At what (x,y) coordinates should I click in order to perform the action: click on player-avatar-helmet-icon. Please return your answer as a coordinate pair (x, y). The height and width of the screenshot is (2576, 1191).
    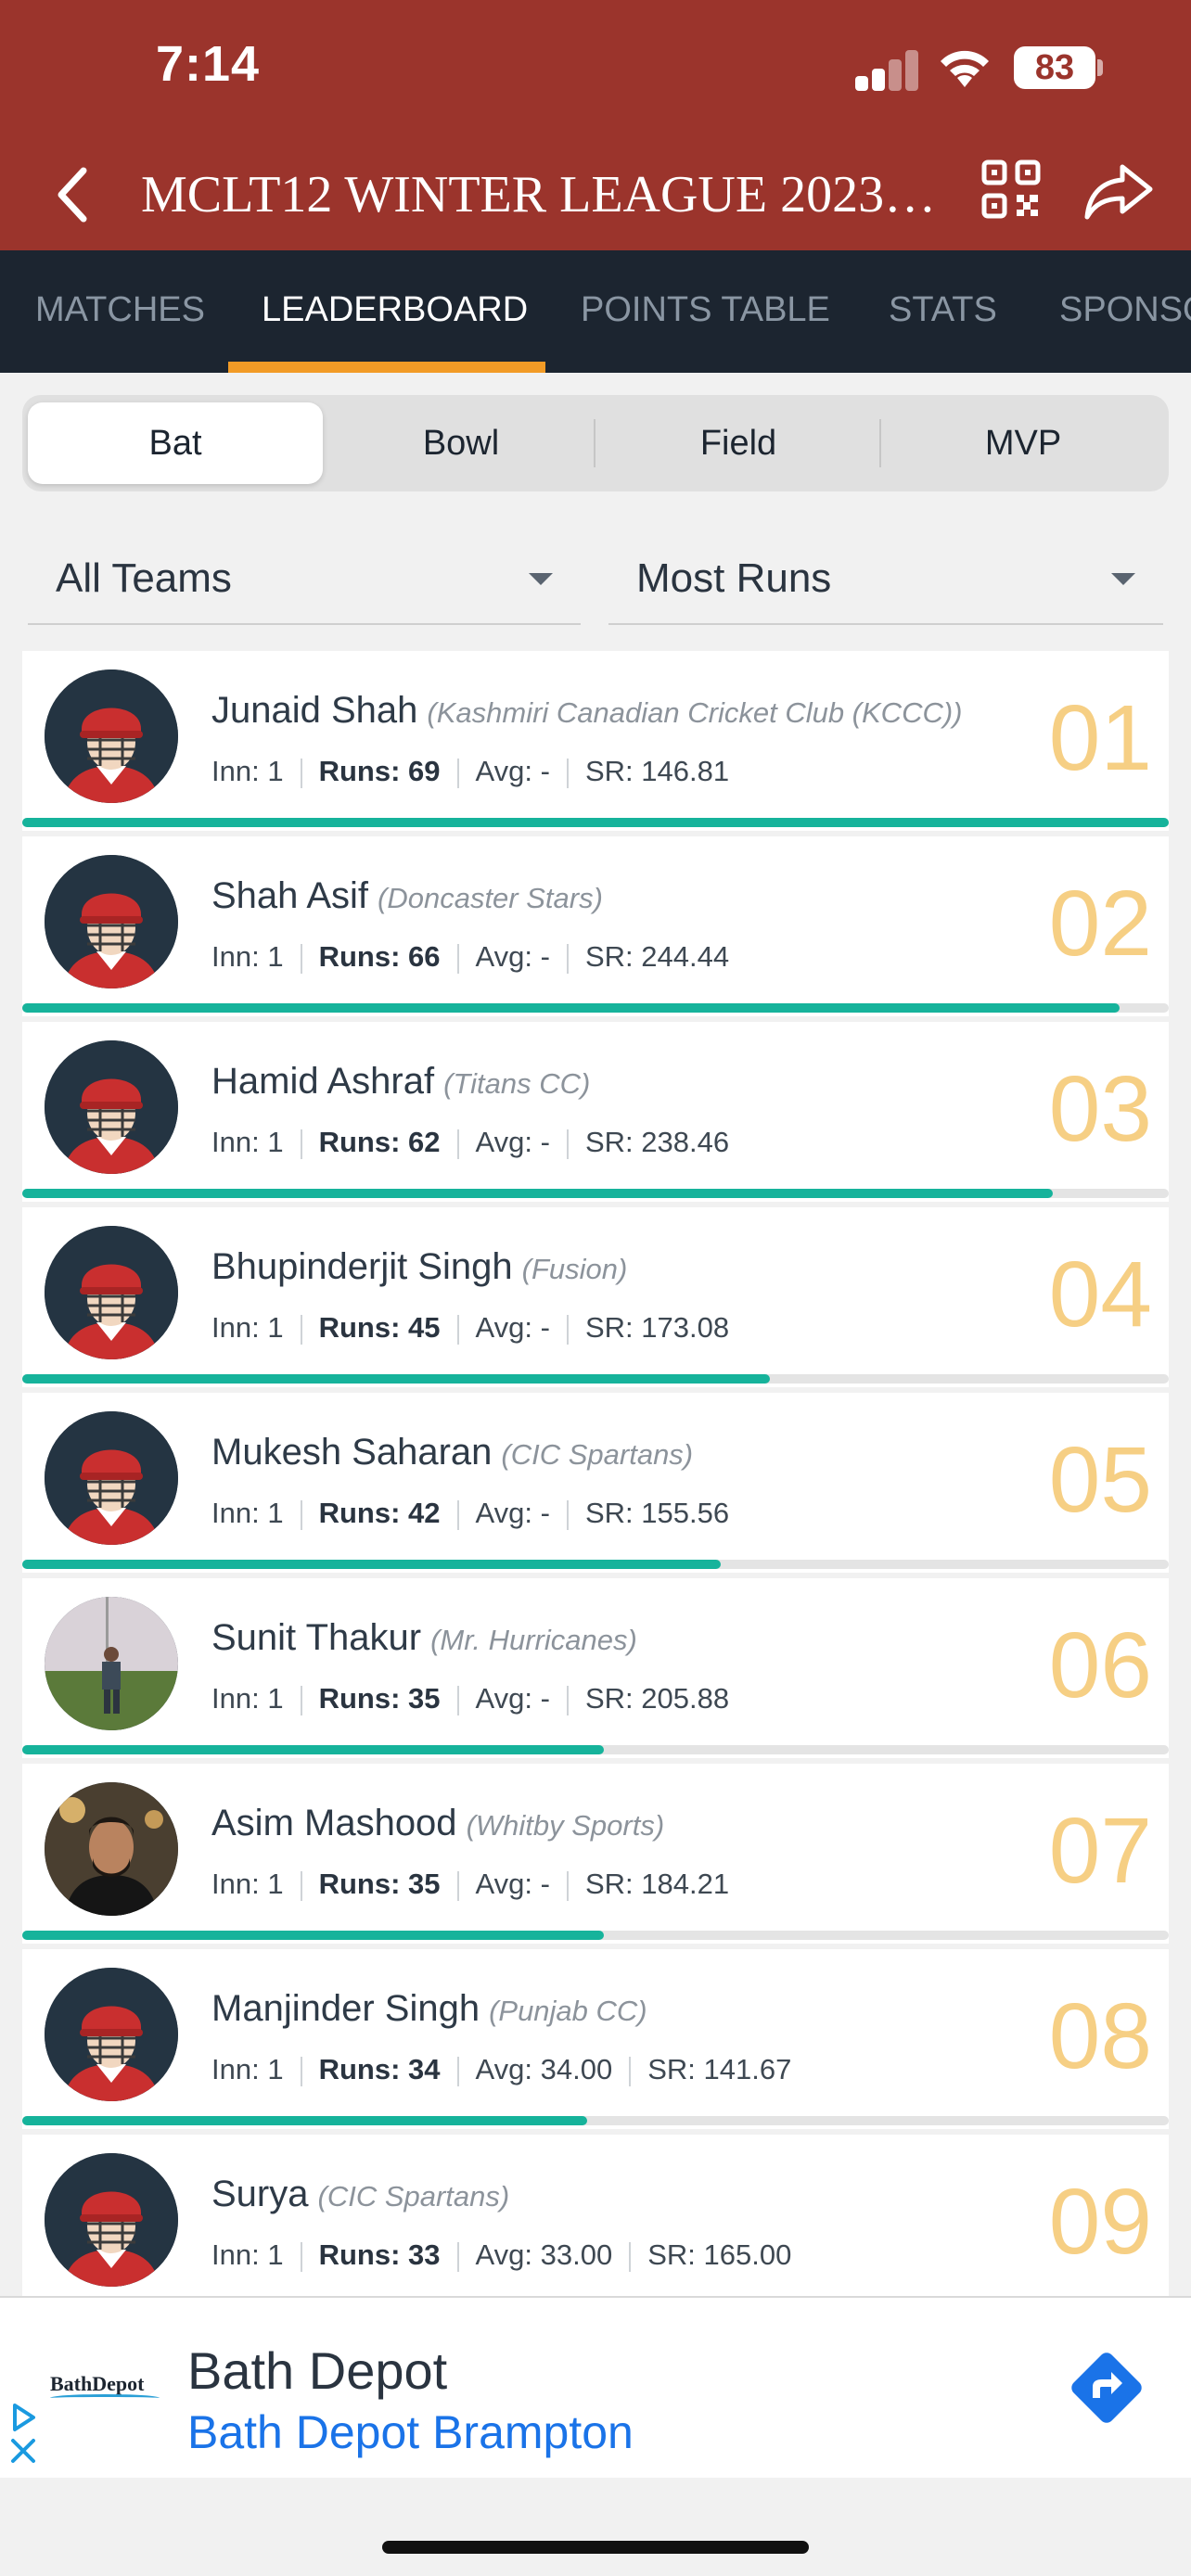
    Looking at the image, I should click on (111, 921).